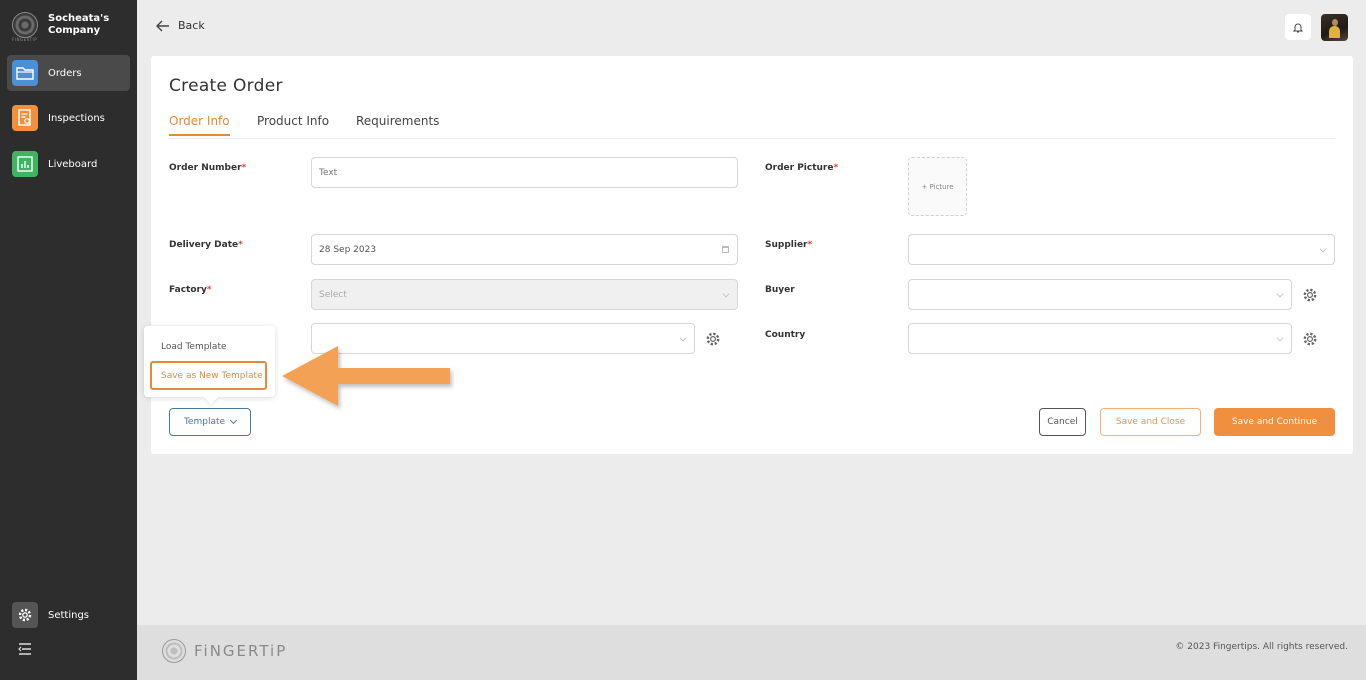 The image size is (1366, 680). What do you see at coordinates (25, 615) in the screenshot?
I see `gear-icon` at bounding box center [25, 615].